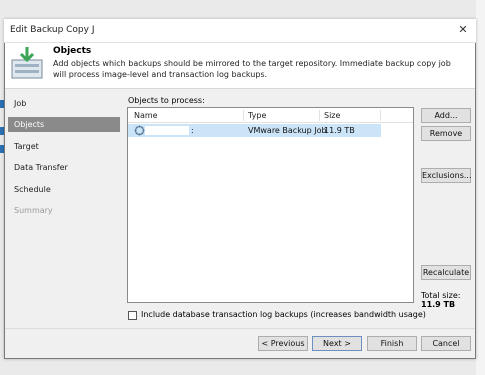 The height and width of the screenshot is (375, 485). I want to click on table-row: : VMware Backup Job 11.9 TB, so click(254, 130).